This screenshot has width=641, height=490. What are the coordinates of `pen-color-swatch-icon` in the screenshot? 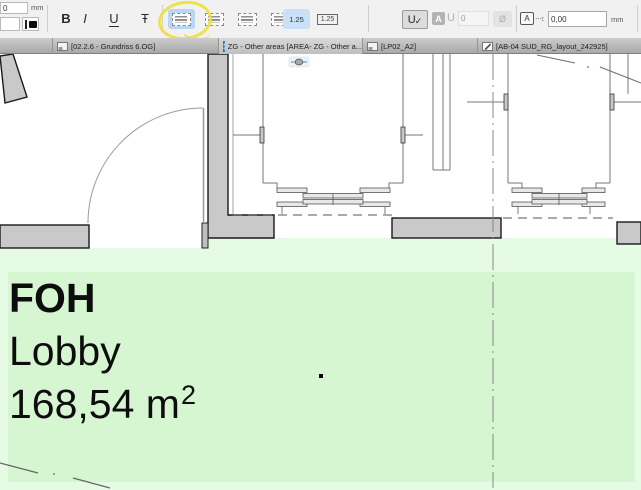 It's located at (32, 24).